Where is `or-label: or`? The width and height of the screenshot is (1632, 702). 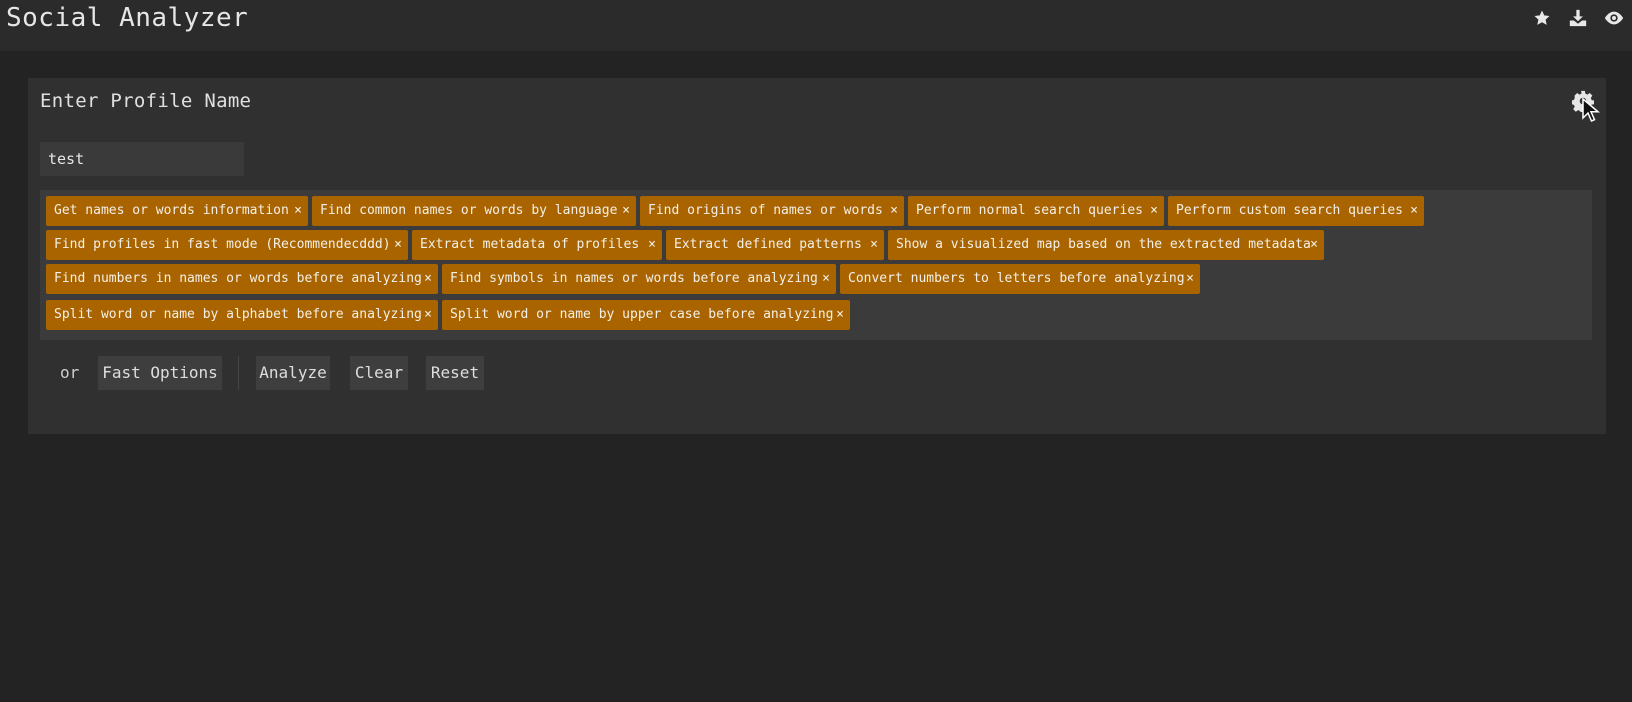 or-label: or is located at coordinates (70, 372).